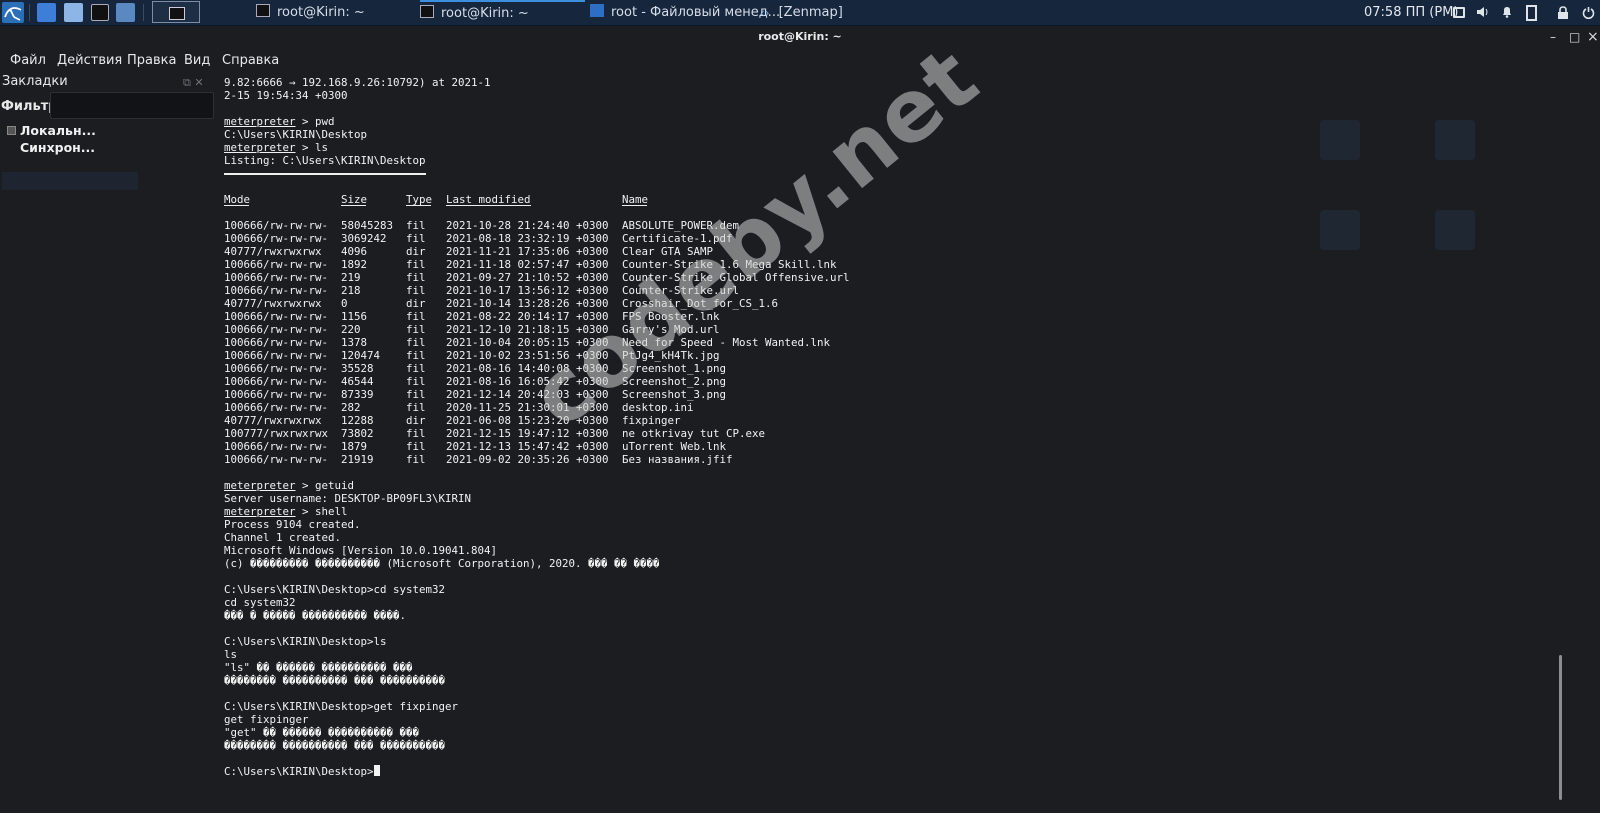 This screenshot has height=813, width=1600. Describe the element at coordinates (884, 485) in the screenshot. I see `terminal-line: meterpreter > getuid` at that location.